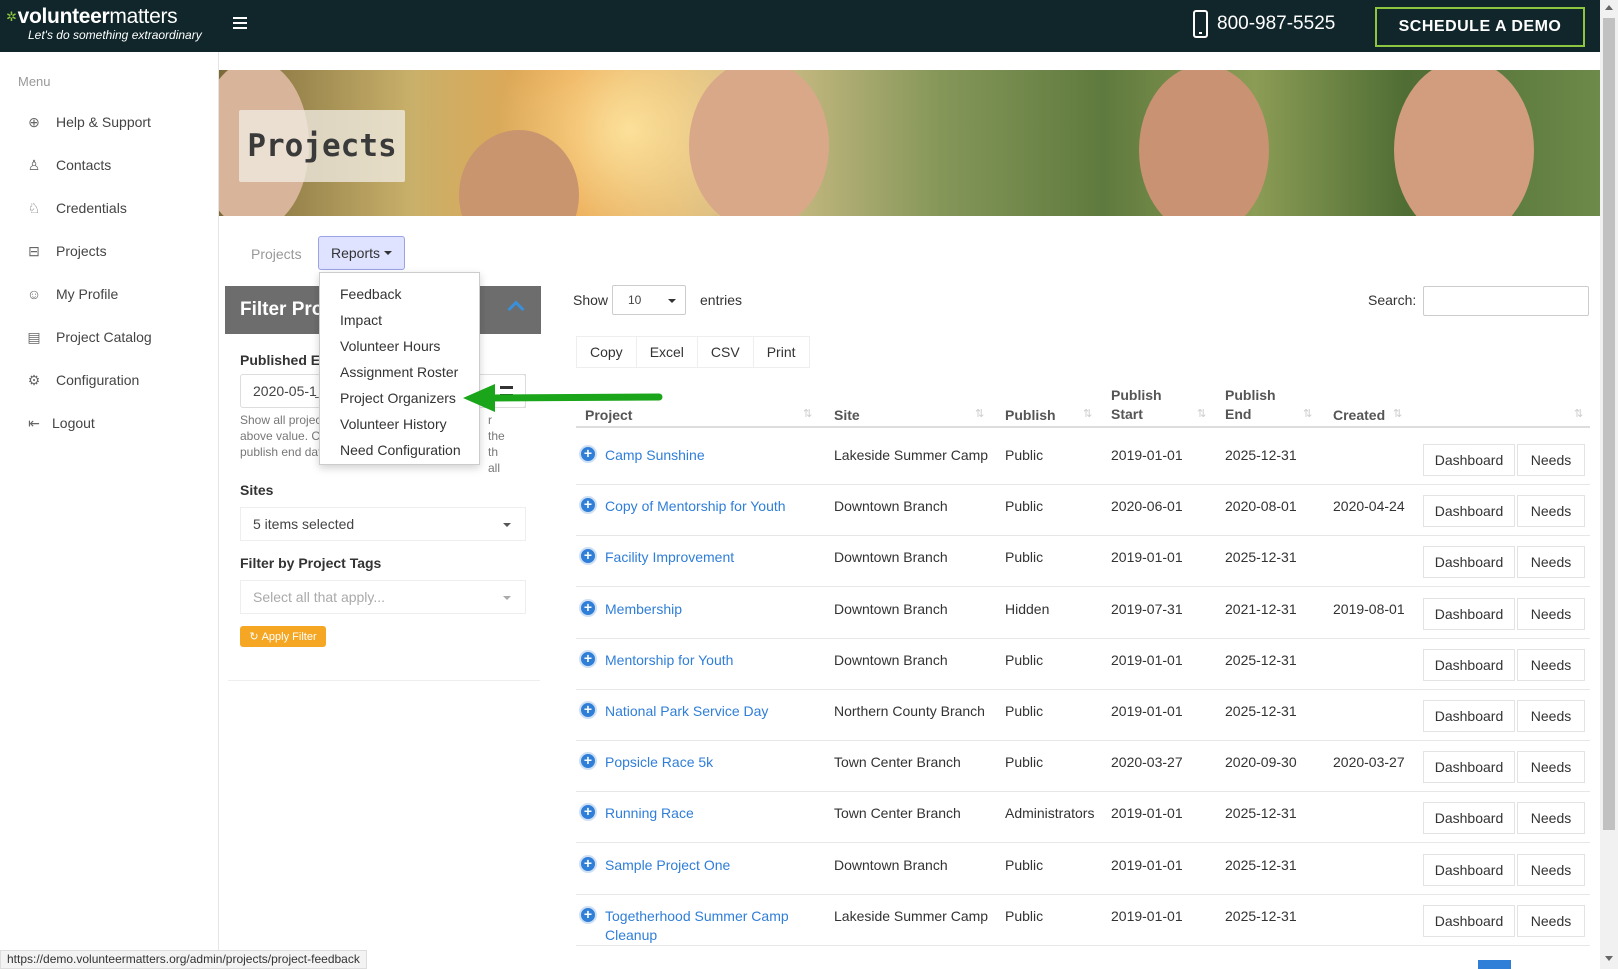 The image size is (1618, 969). Describe the element at coordinates (649, 300) in the screenshot. I see `entries-per-page-select: 10` at that location.